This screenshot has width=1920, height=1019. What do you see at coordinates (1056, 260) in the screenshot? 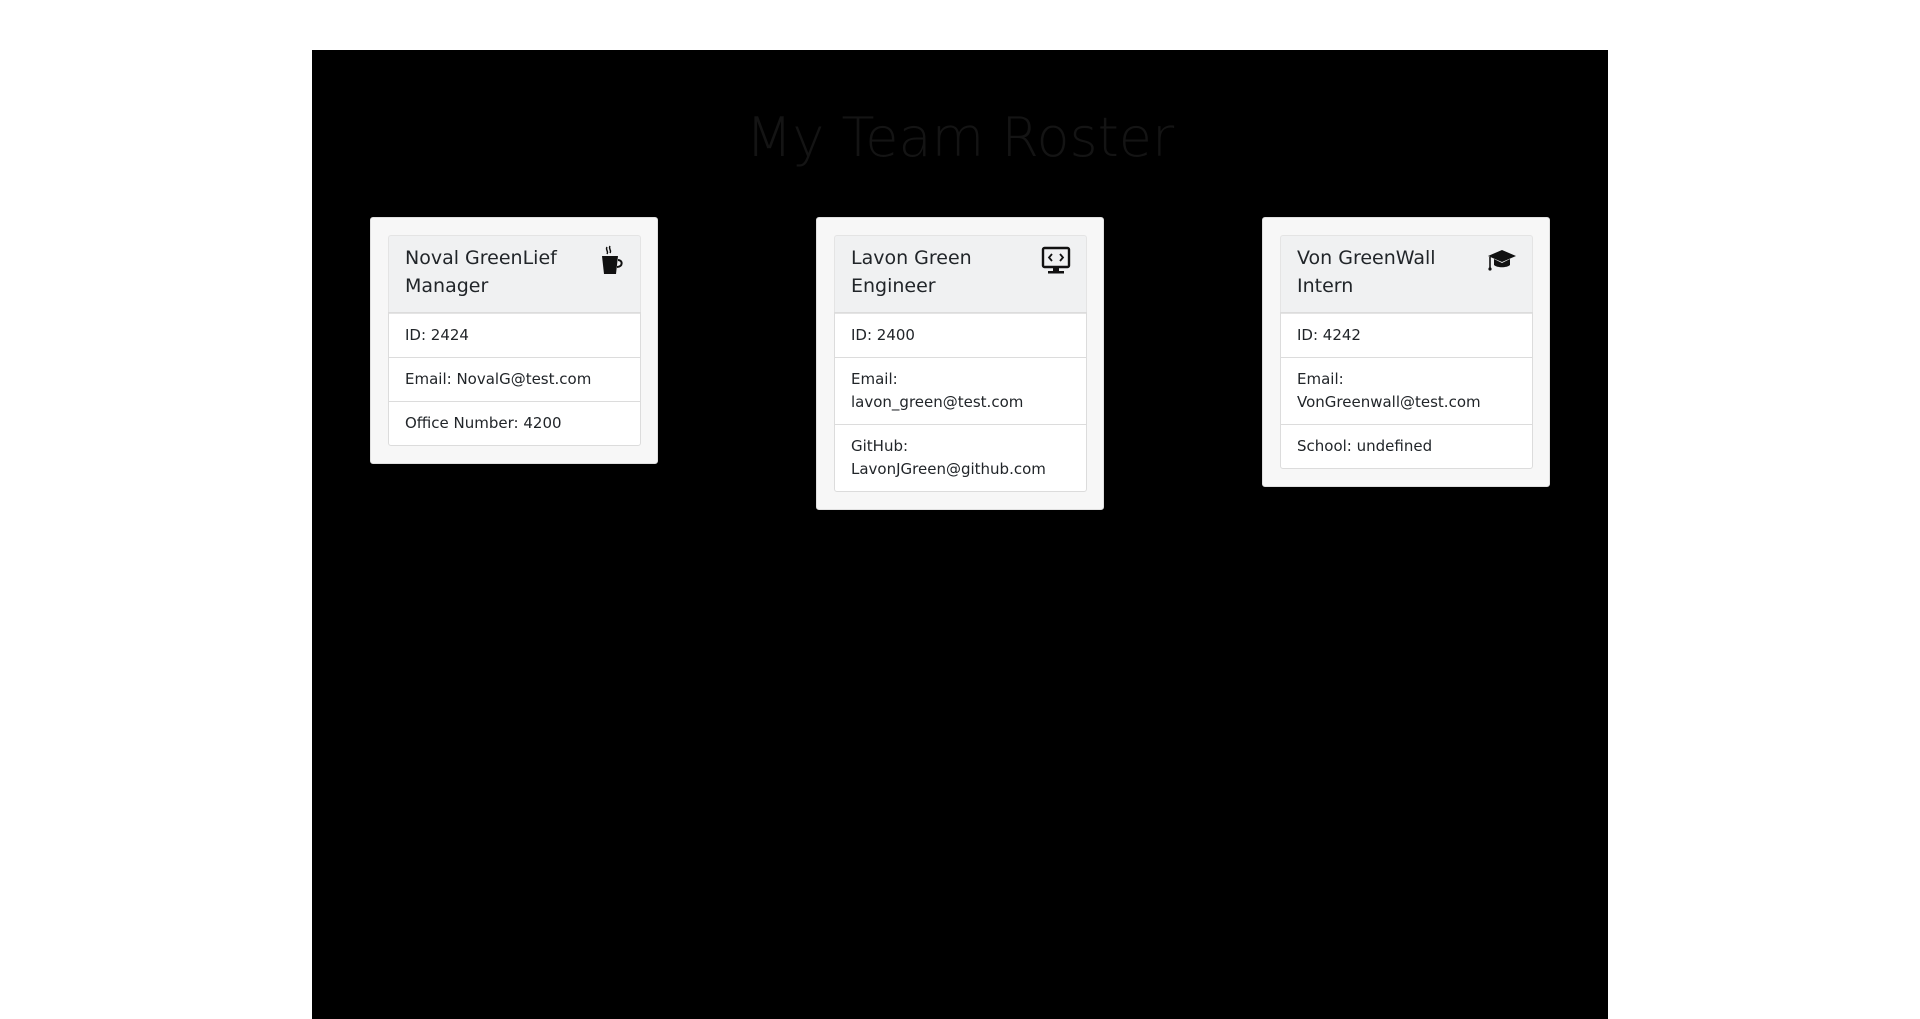
I see `monitor-code-icon` at bounding box center [1056, 260].